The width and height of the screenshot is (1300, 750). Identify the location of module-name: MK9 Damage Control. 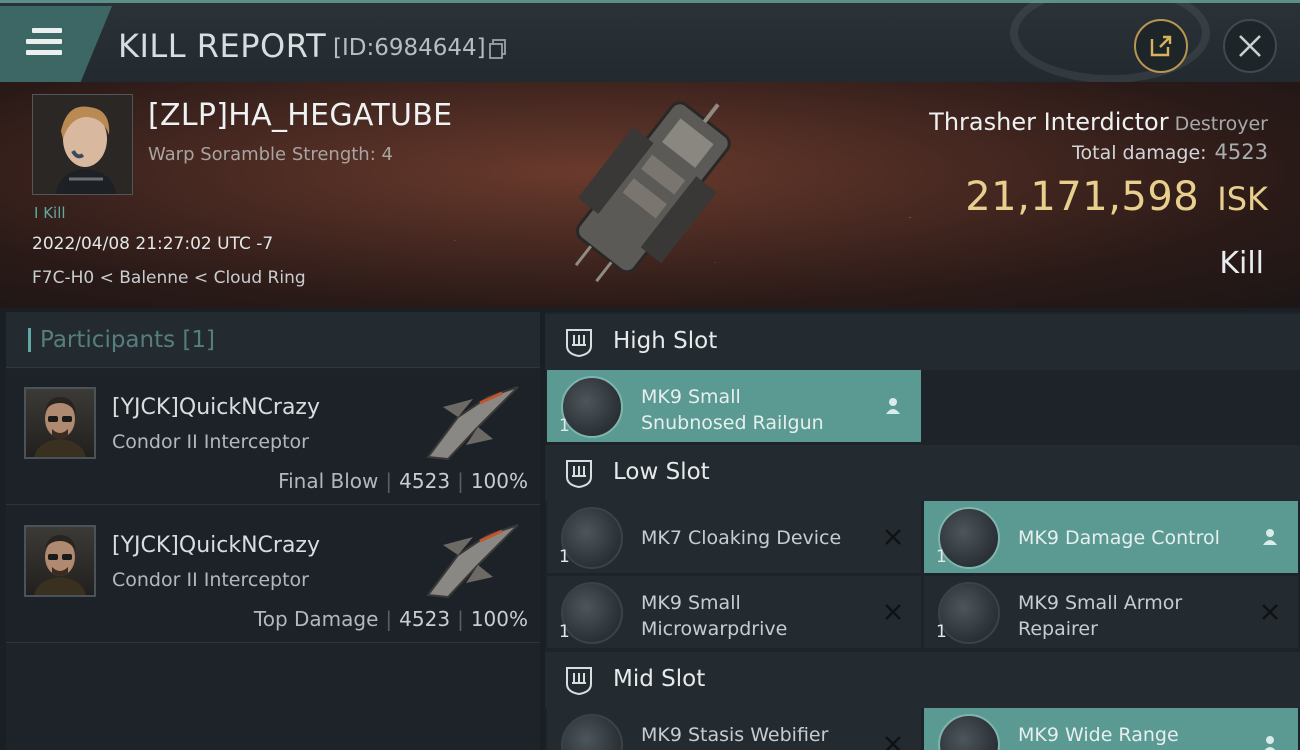
(1119, 538).